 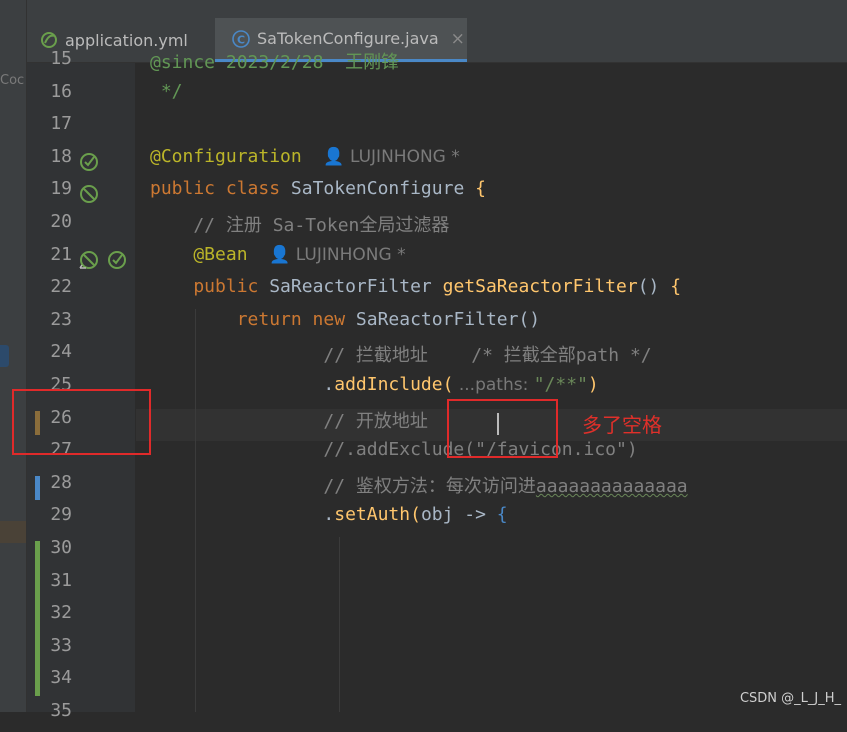 I want to click on code-token: addInclude(, so click(x=394, y=384).